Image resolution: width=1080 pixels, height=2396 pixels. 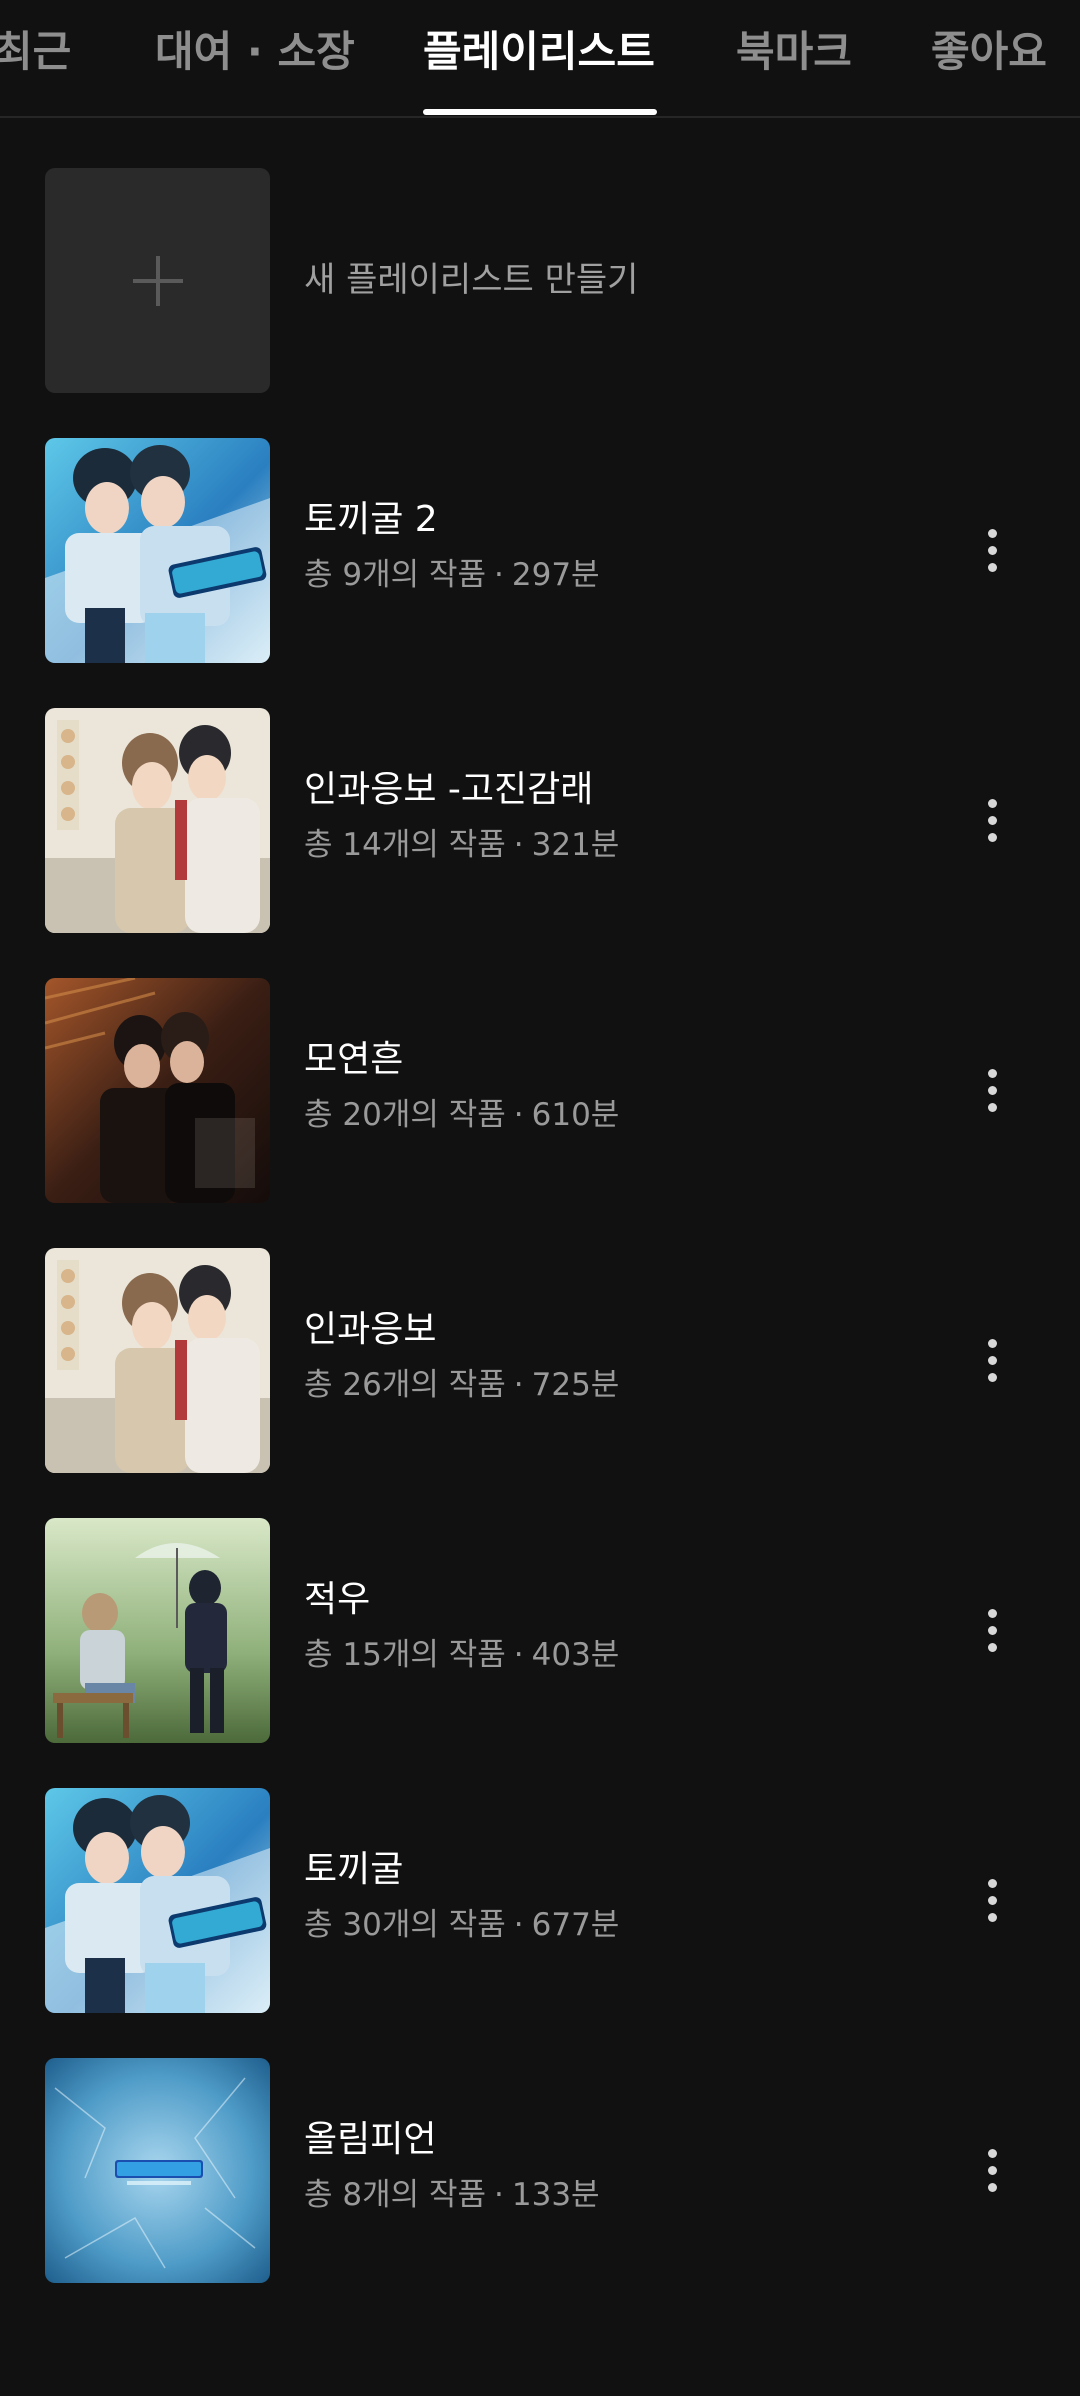 I want to click on tab-bookmark: 북마크, so click(x=794, y=52).